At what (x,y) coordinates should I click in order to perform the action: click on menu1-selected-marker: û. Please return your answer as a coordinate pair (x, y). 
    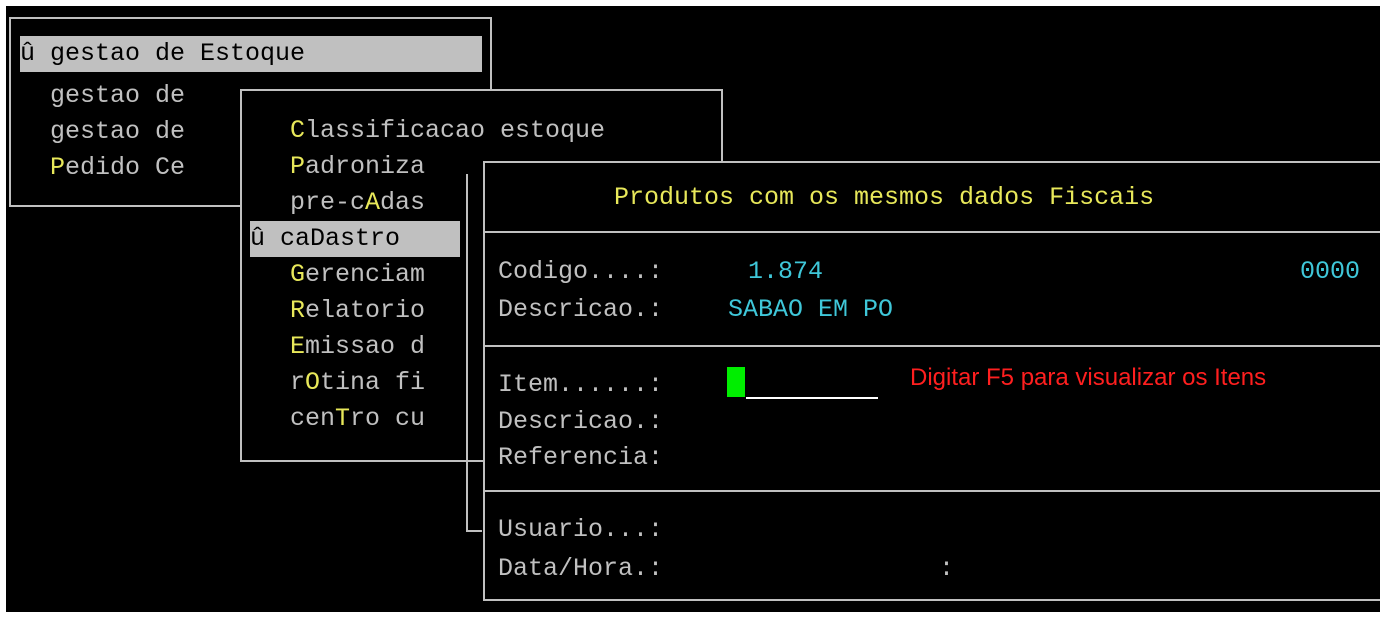
    Looking at the image, I should click on (35, 53).